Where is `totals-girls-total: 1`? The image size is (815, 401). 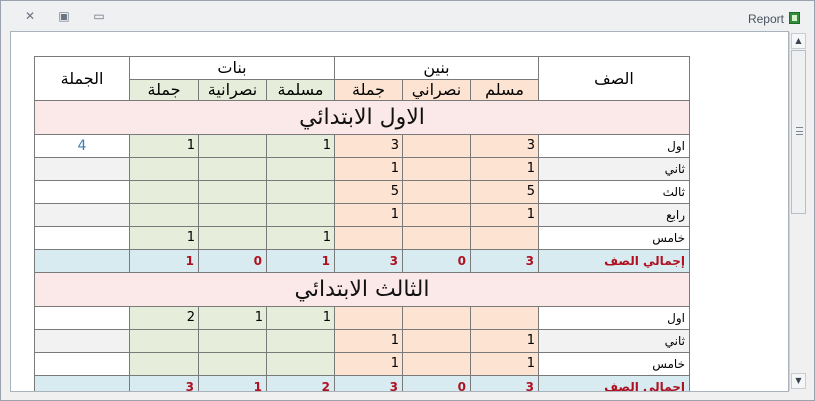
totals-girls-total: 1 is located at coordinates (164, 261).